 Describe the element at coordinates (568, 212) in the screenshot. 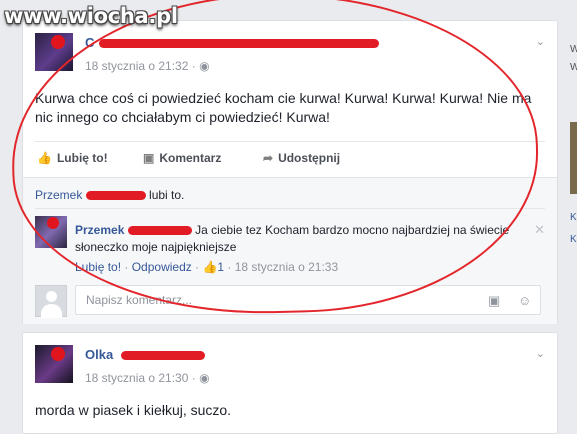

I see `right-sidebar-fragment: W W K K` at that location.